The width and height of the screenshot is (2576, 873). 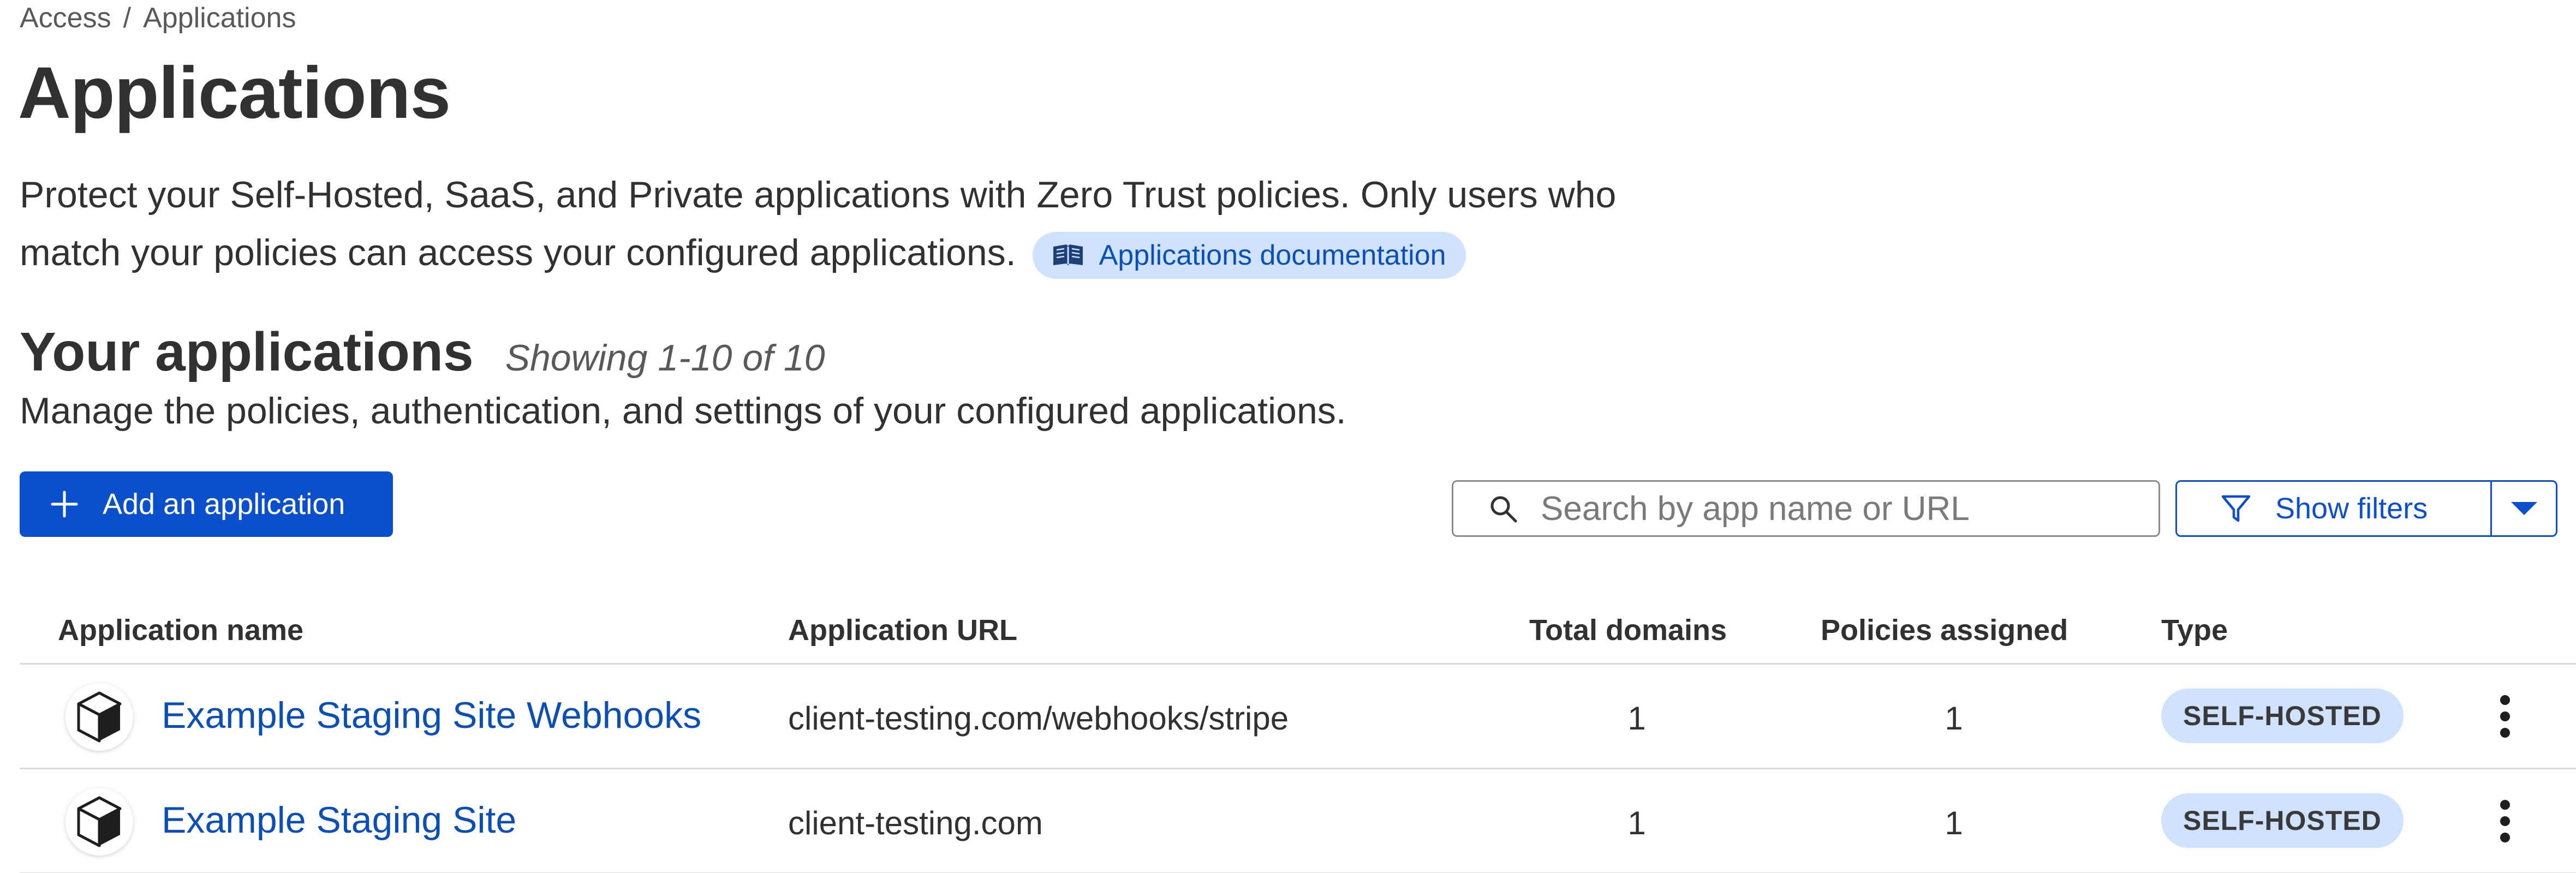 I want to click on section-title: Your applications, so click(x=247, y=351).